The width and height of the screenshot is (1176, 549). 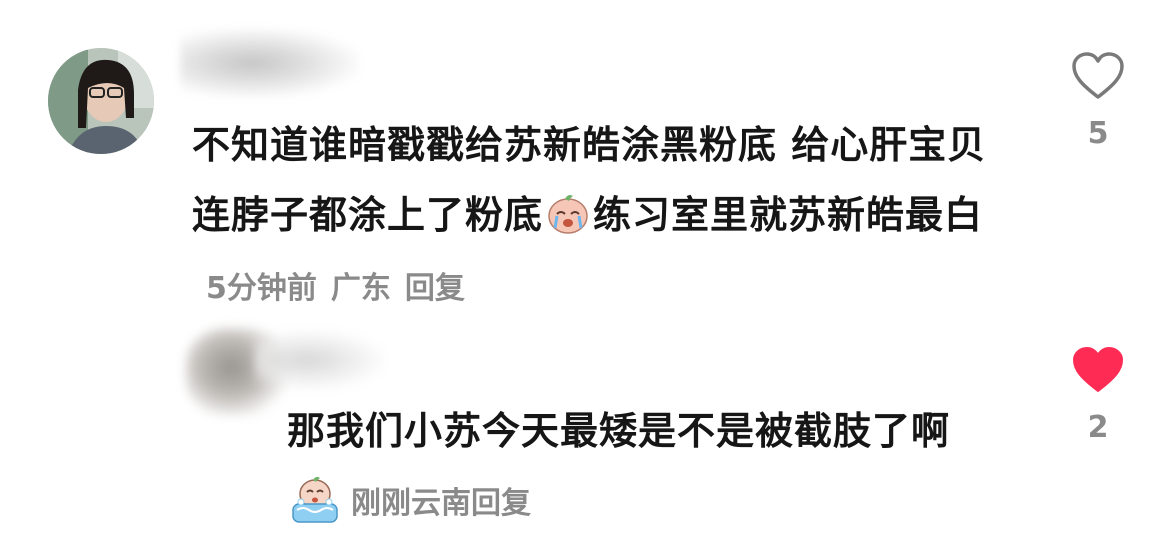 What do you see at coordinates (1098, 76) in the screenshot?
I see `heart-outline-icon` at bounding box center [1098, 76].